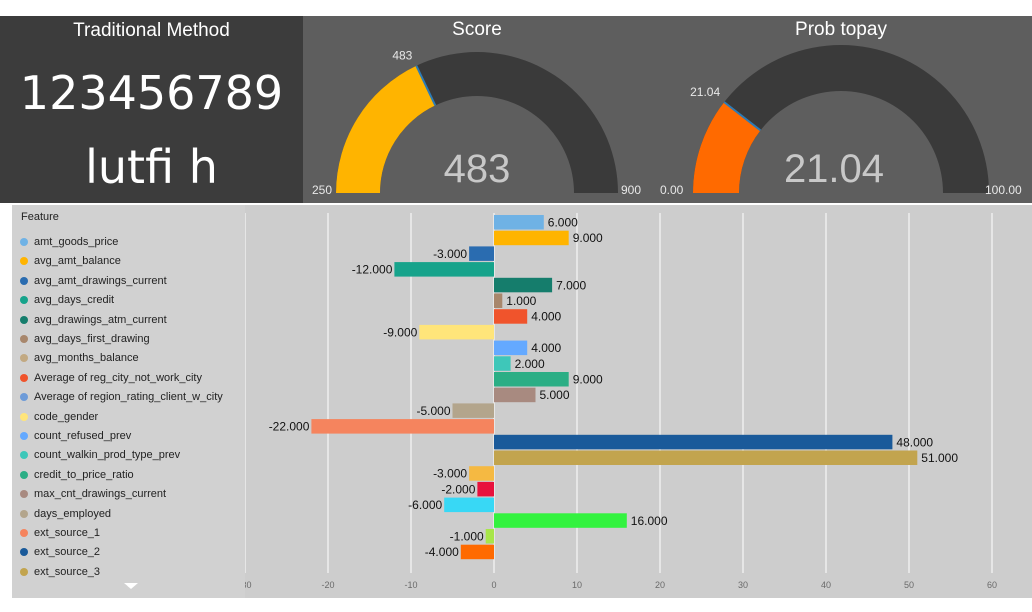 The image size is (1032, 612). What do you see at coordinates (70, 263) in the screenshot?
I see `legend-item: avg_amt_balance` at bounding box center [70, 263].